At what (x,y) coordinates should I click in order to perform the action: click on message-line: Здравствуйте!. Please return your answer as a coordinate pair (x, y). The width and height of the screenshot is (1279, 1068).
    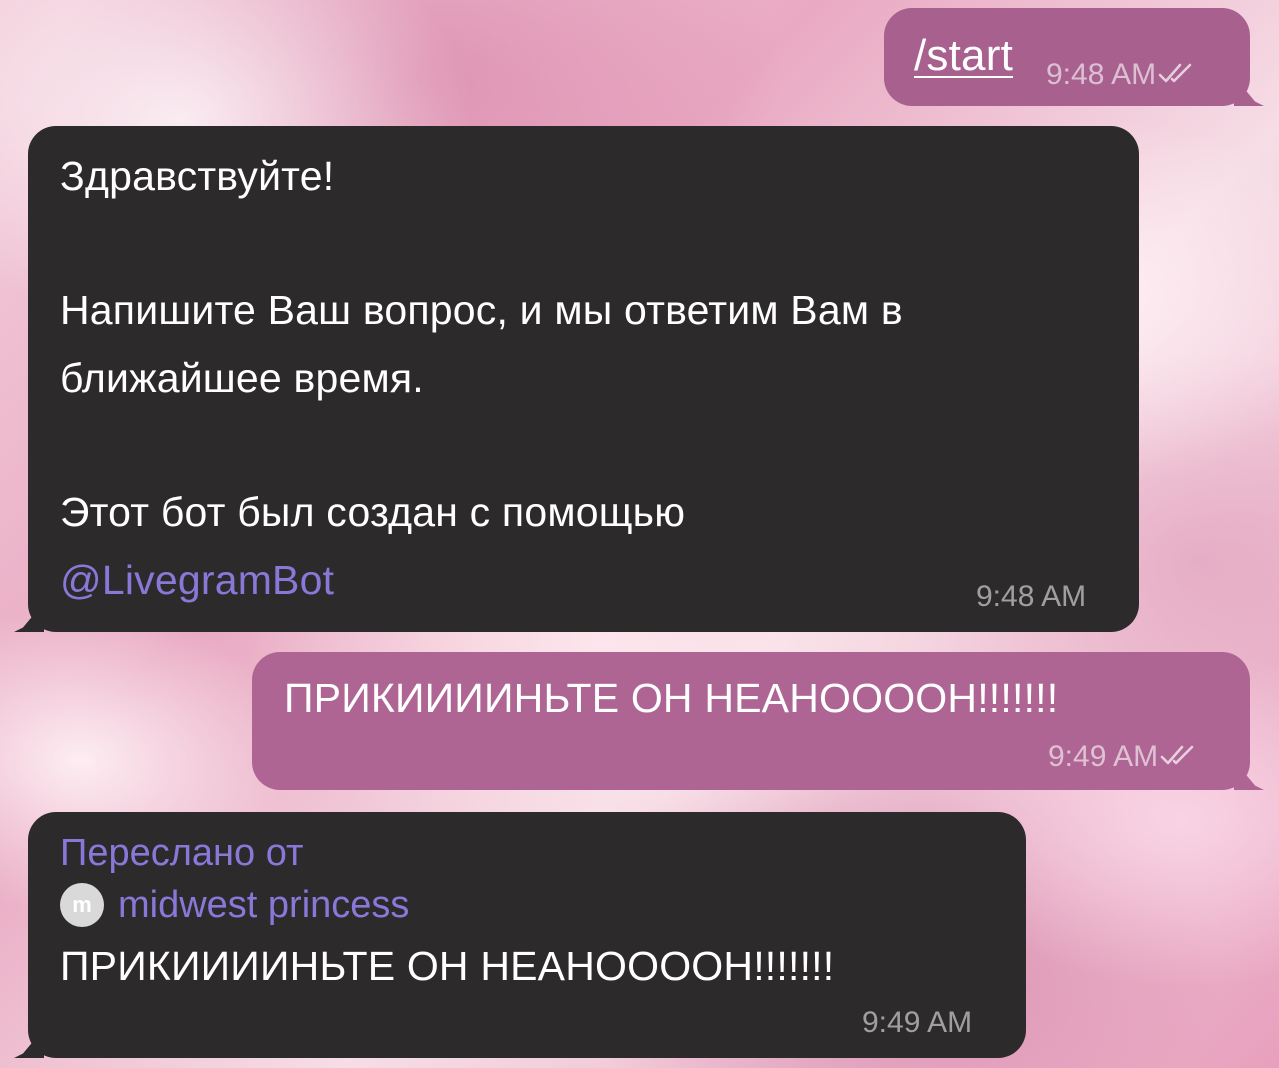
    Looking at the image, I should click on (197, 176).